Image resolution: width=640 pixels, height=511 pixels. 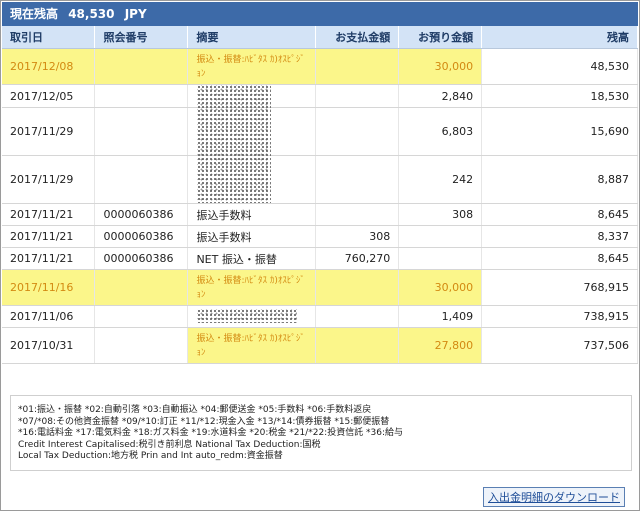 I want to click on download-statement-link: 入出金明細のダウンロード, so click(x=554, y=497).